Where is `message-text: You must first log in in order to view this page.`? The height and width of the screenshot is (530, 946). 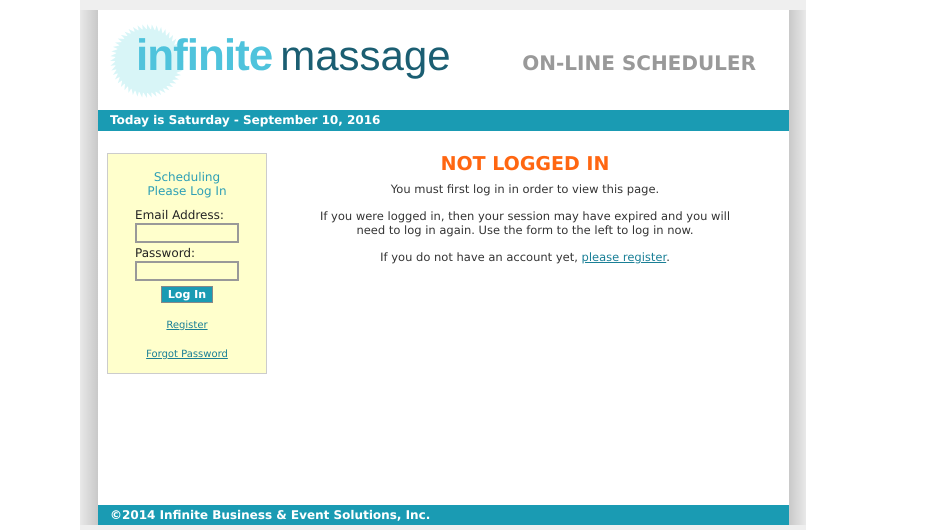 message-text: You must first log in in order to view this page. is located at coordinates (525, 189).